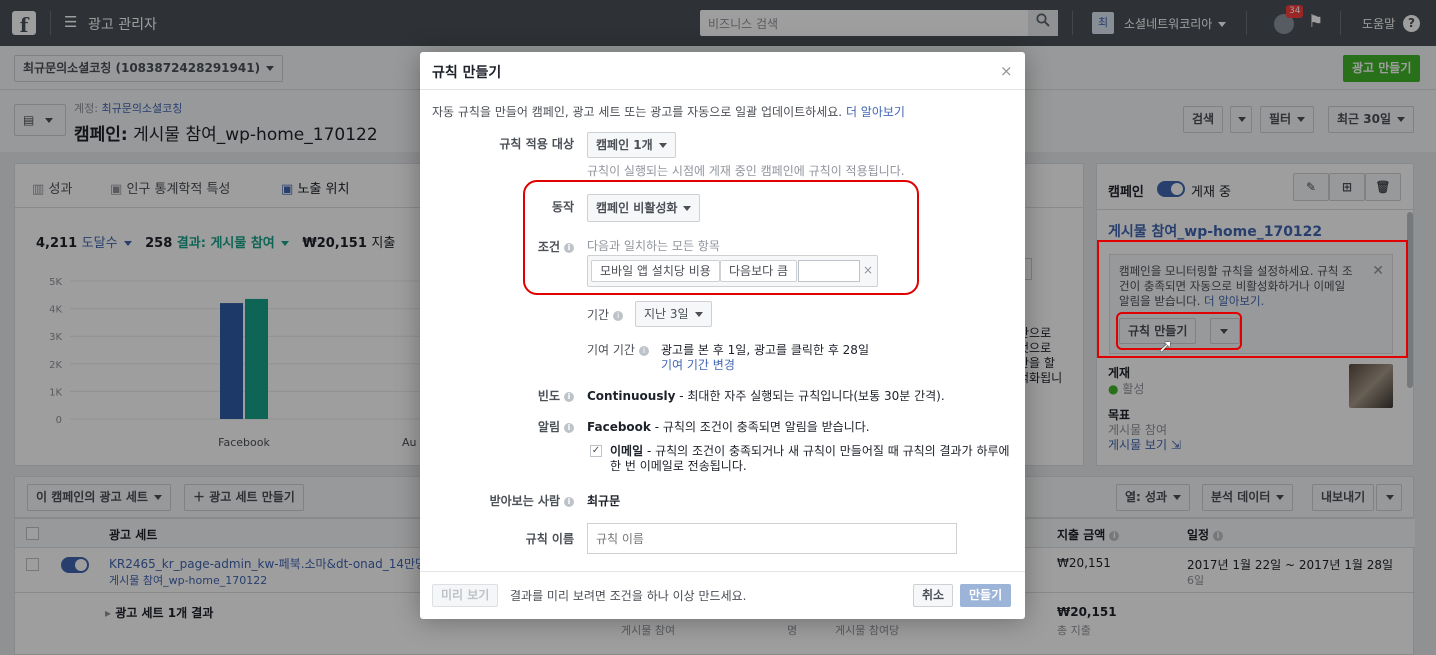  What do you see at coordinates (746, 171) in the screenshot?
I see `apply-help-text: 규칙이 실행되는 시점에 게재 중인 캠페인에 규칙이 적용됩니다.` at bounding box center [746, 171].